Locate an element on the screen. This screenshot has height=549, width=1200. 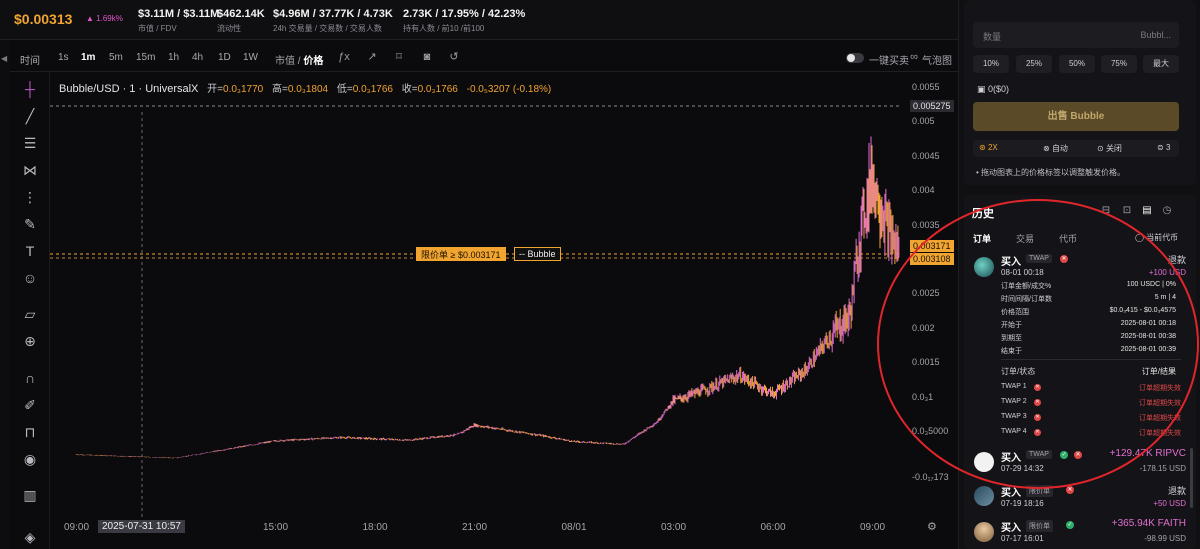
history-scrollbar is located at coordinates (1191, 478).